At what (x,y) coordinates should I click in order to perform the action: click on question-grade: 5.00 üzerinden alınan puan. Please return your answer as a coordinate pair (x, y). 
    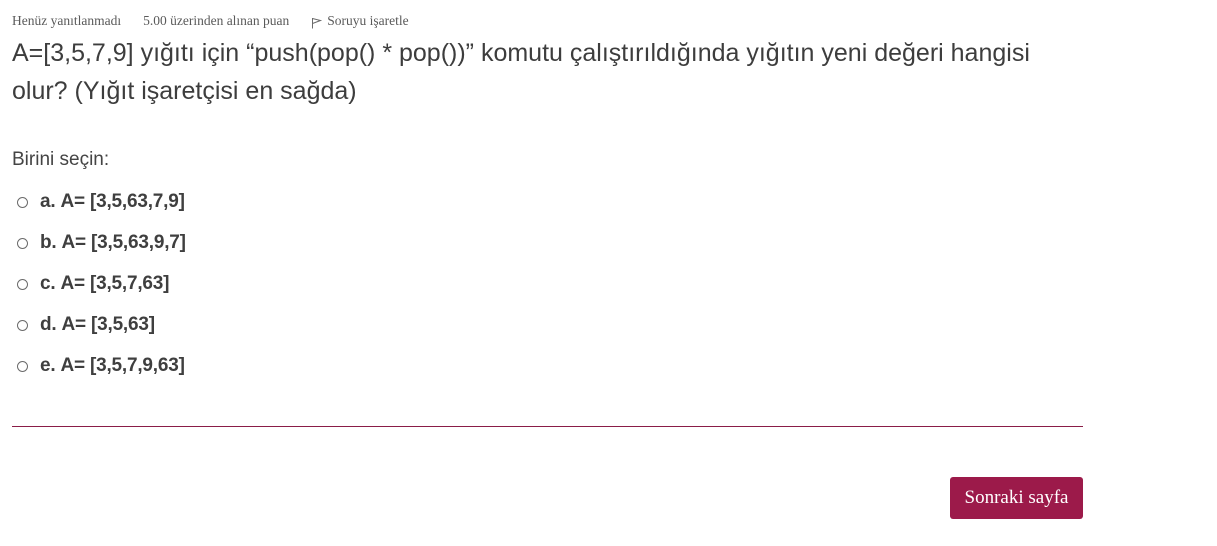
    Looking at the image, I should click on (216, 20).